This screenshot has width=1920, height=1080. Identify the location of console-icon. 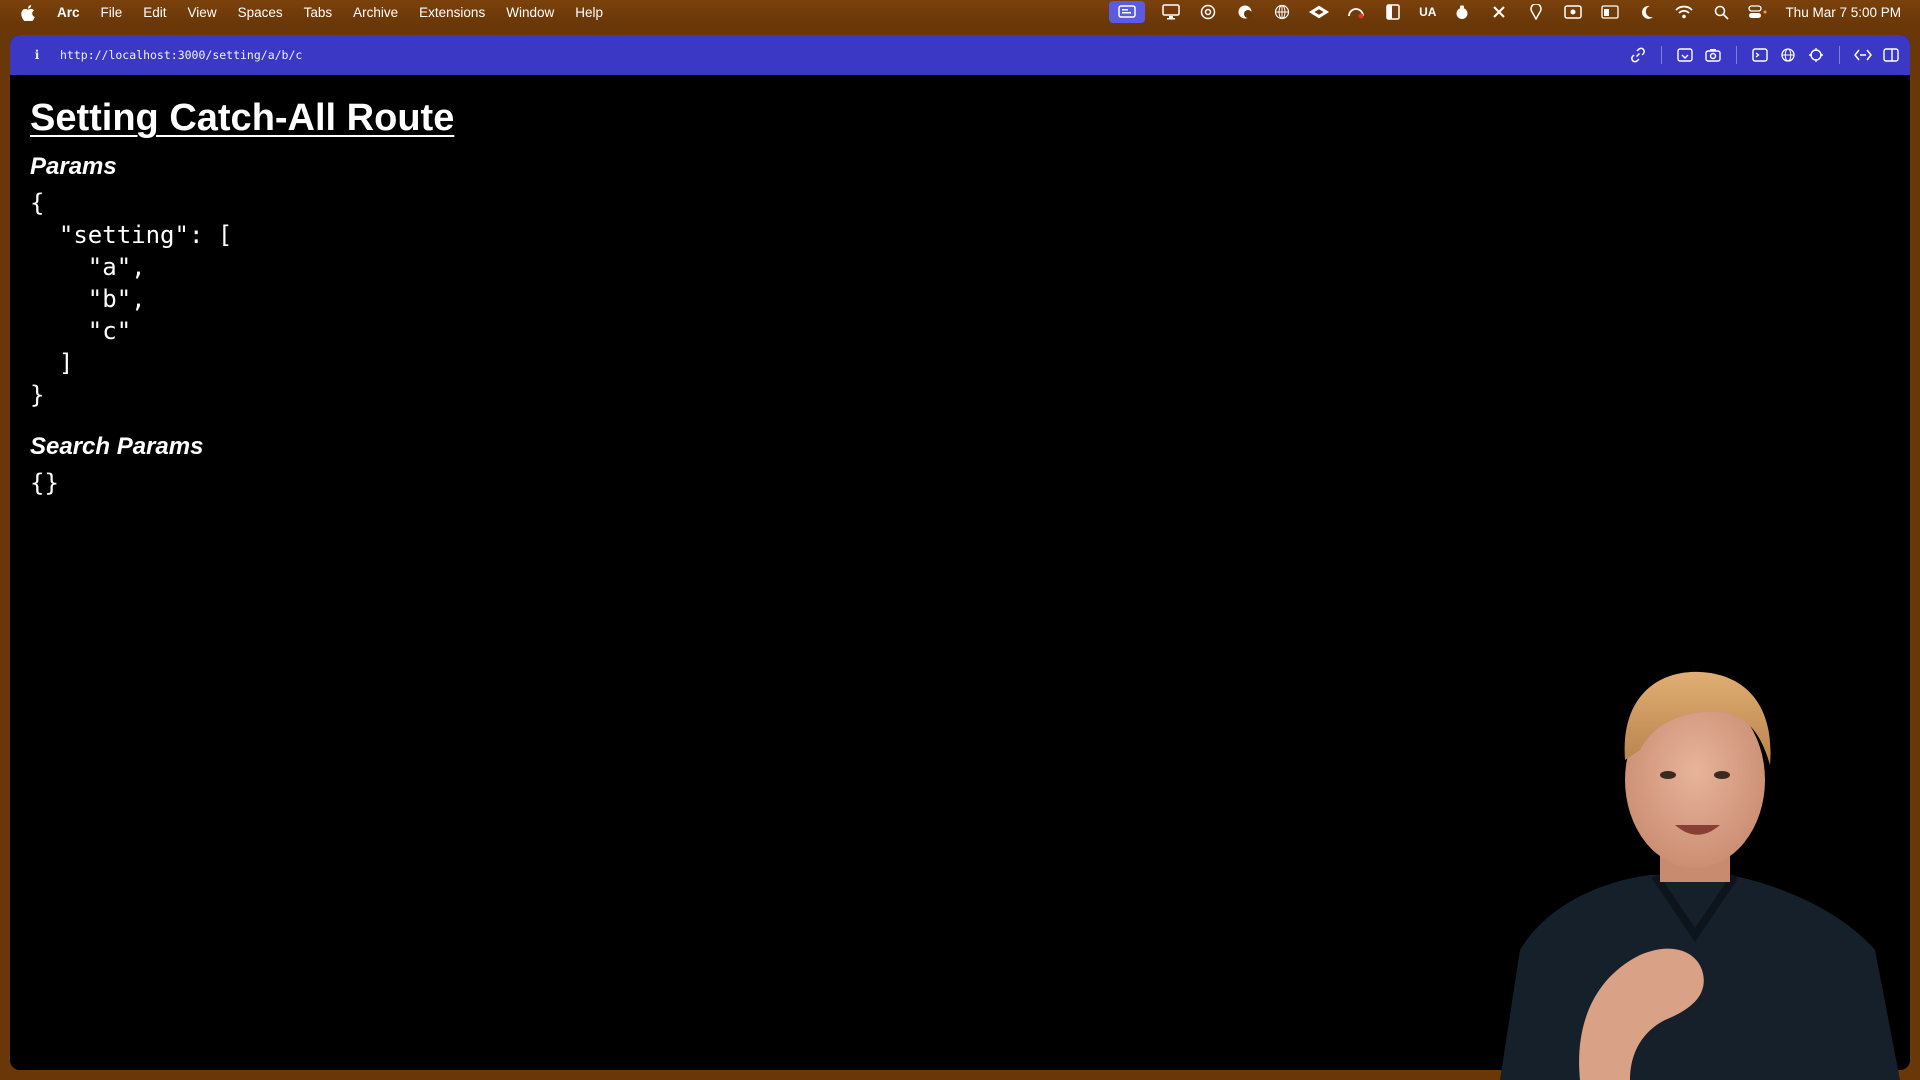
(1760, 55).